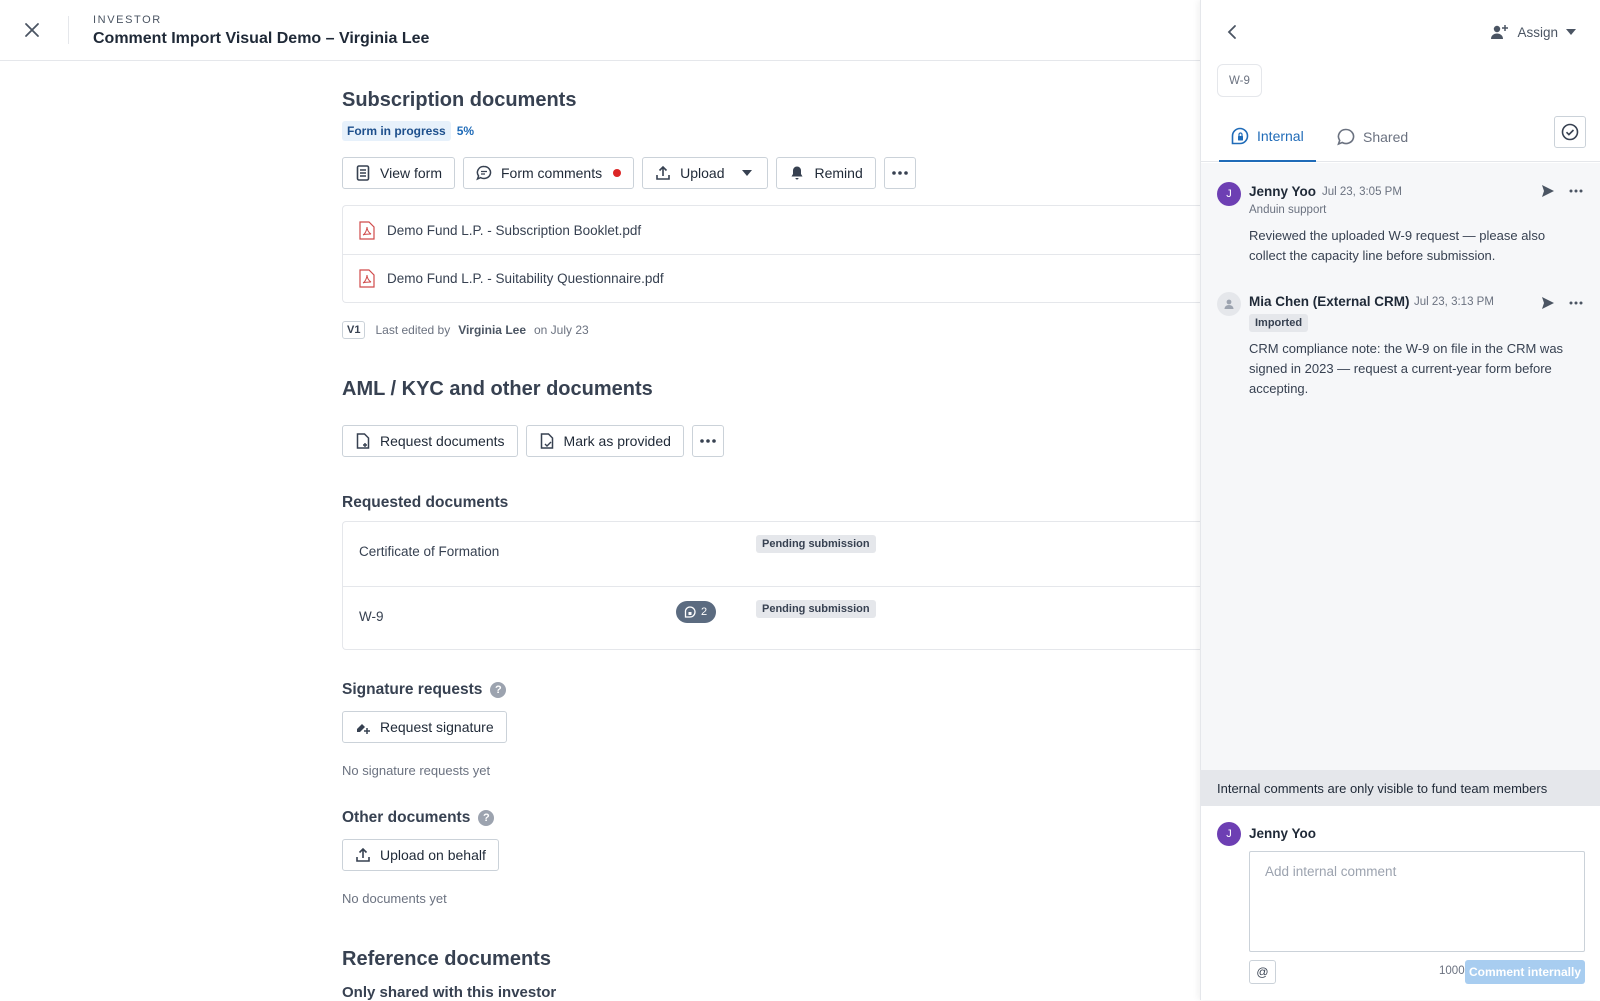 Image resolution: width=1600 pixels, height=1001 pixels. Describe the element at coordinates (1386, 137) in the screenshot. I see `tab-shared-label: Shared` at that location.